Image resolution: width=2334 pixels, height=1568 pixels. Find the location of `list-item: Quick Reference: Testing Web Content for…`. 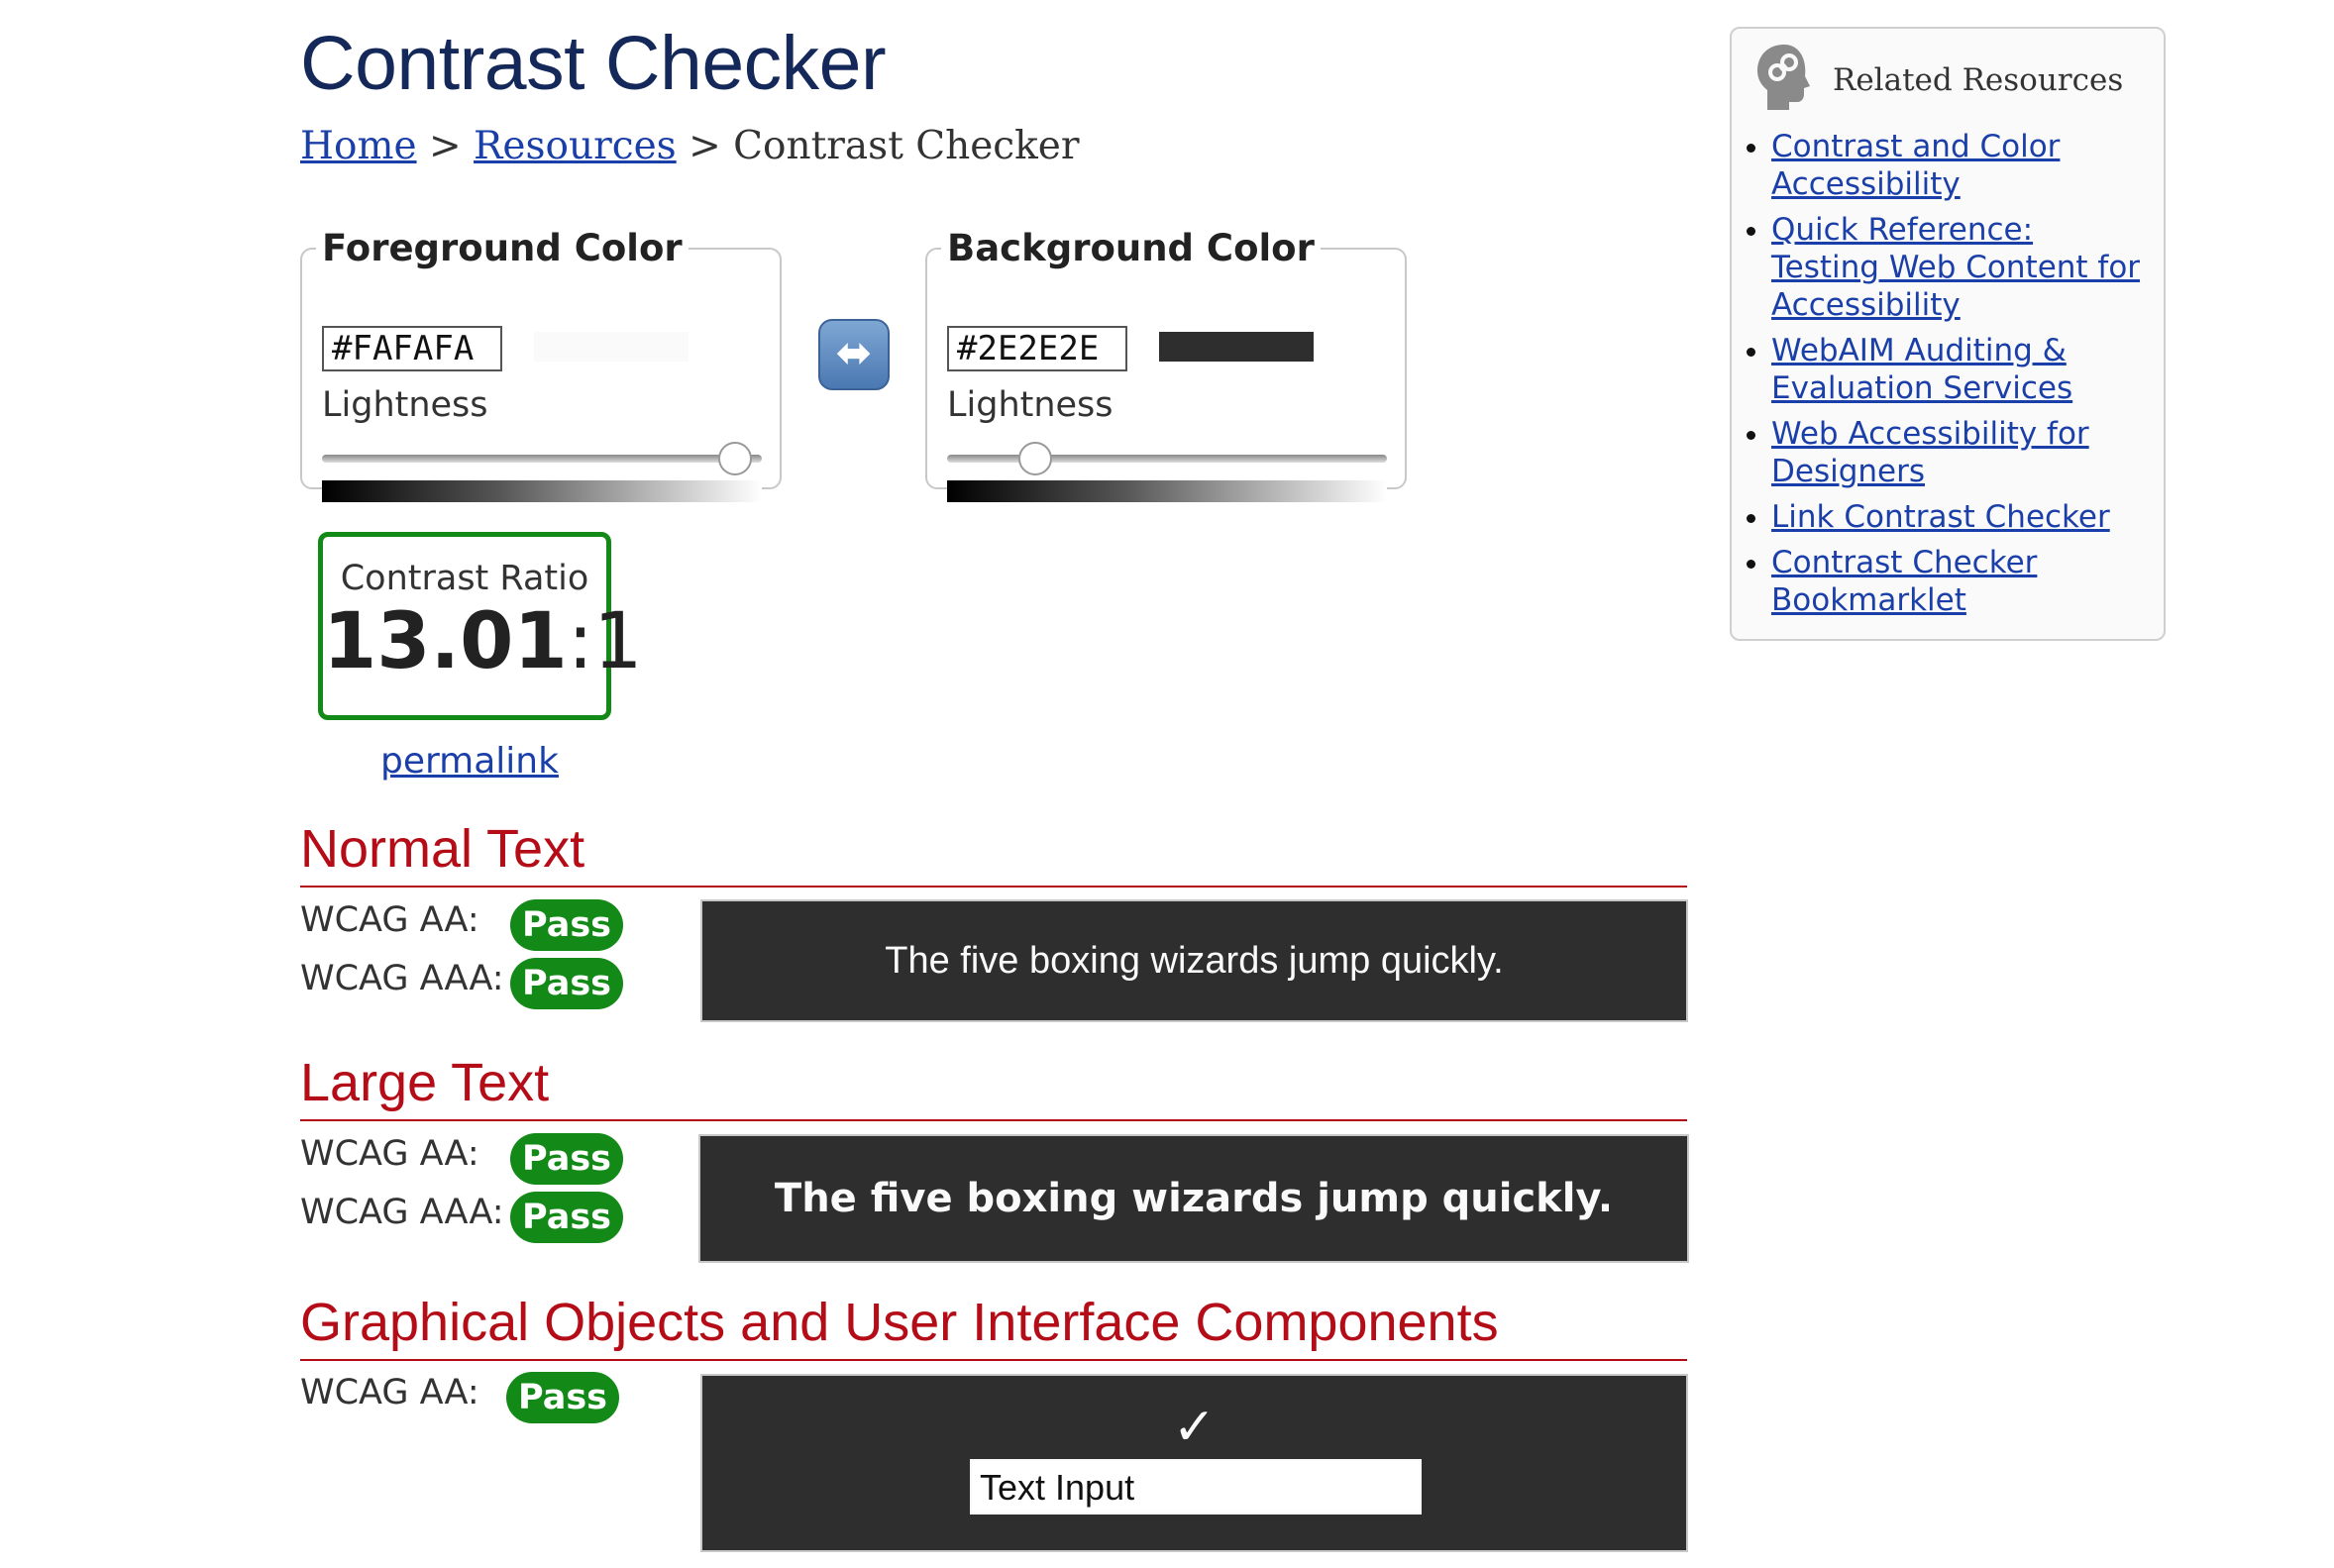

list-item: Quick Reference: Testing Web Content for… is located at coordinates (1959, 268).